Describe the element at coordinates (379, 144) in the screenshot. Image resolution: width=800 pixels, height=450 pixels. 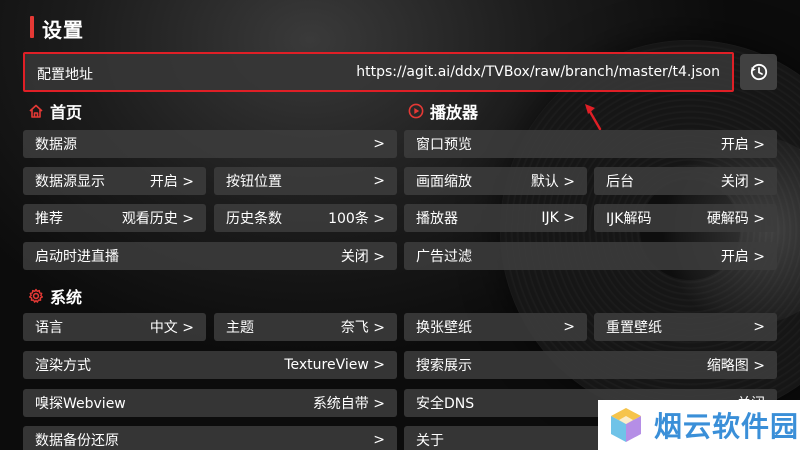
I see `row-source-value: >` at that location.